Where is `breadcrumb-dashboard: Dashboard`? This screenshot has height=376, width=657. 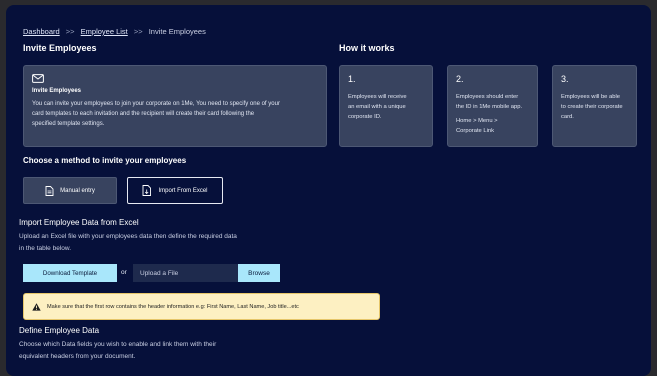 breadcrumb-dashboard: Dashboard is located at coordinates (41, 31).